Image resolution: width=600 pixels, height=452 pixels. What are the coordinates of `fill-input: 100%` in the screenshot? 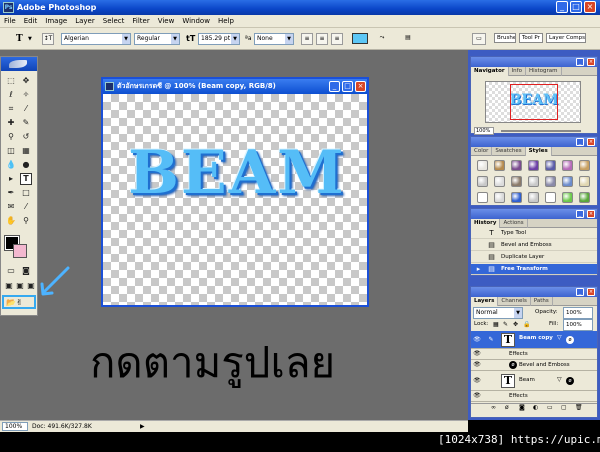 It's located at (578, 325).